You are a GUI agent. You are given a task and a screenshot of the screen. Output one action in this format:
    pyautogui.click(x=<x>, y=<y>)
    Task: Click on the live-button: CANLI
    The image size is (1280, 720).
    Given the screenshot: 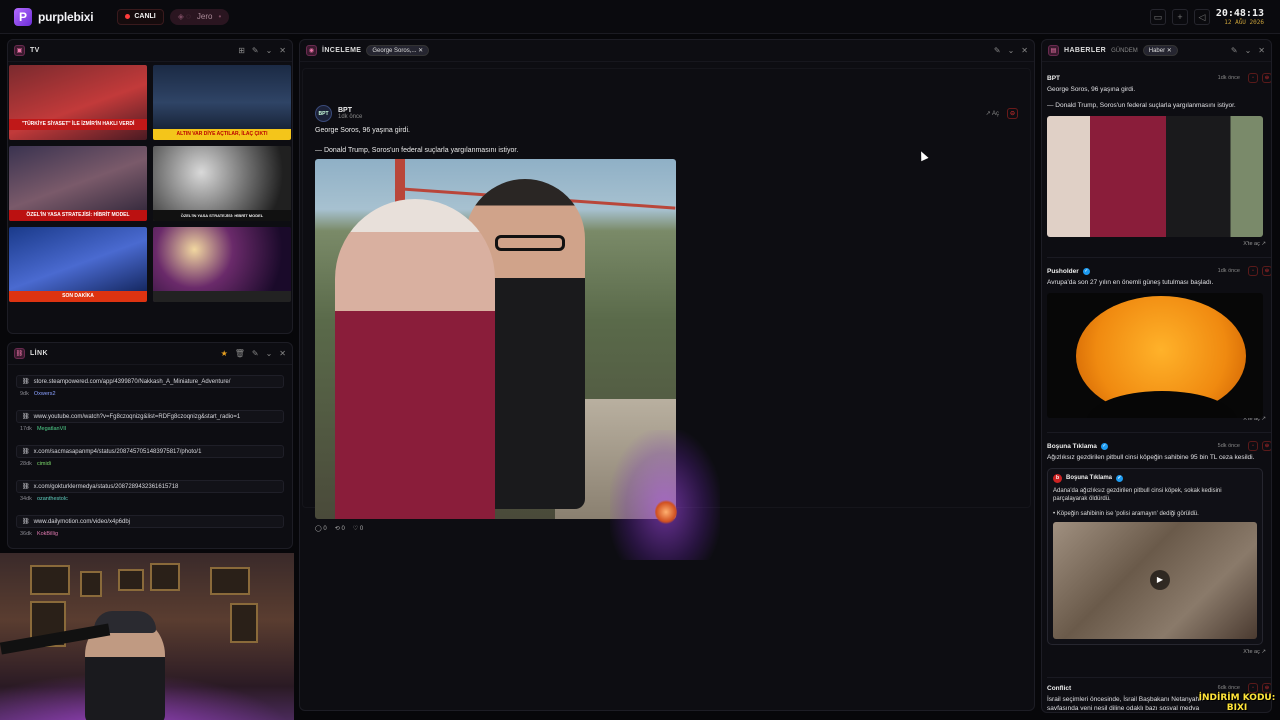 What is the action you would take?
    pyautogui.click(x=140, y=16)
    